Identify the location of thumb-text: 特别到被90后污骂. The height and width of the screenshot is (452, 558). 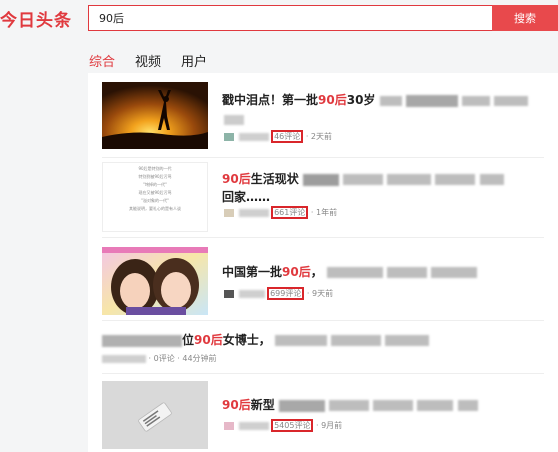
(155, 176).